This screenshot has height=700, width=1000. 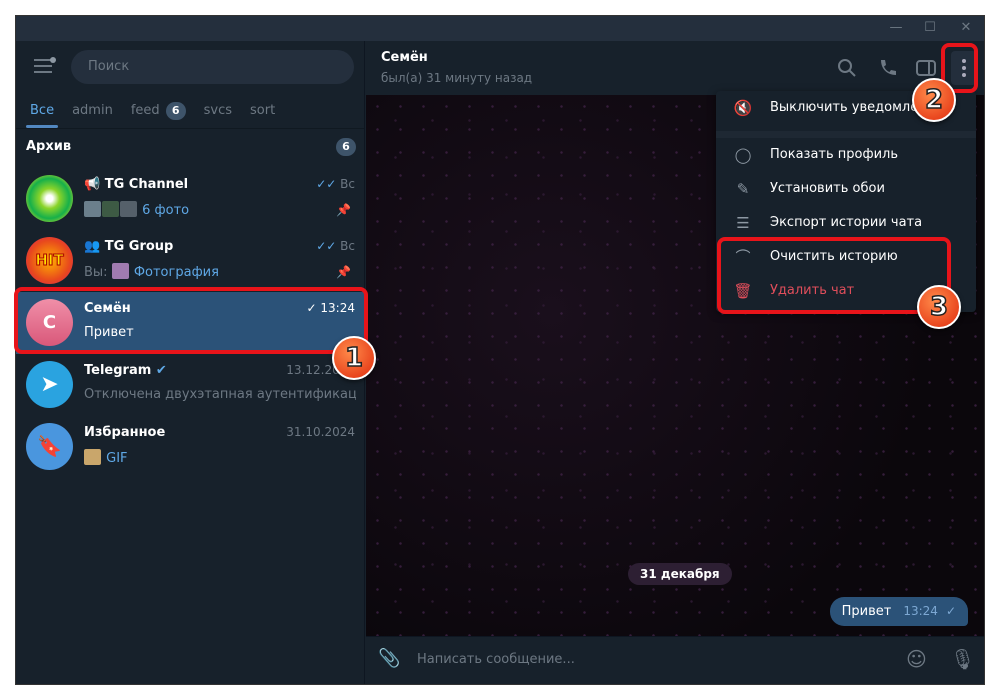 I want to click on highlight-menu-items, so click(x=834, y=275).